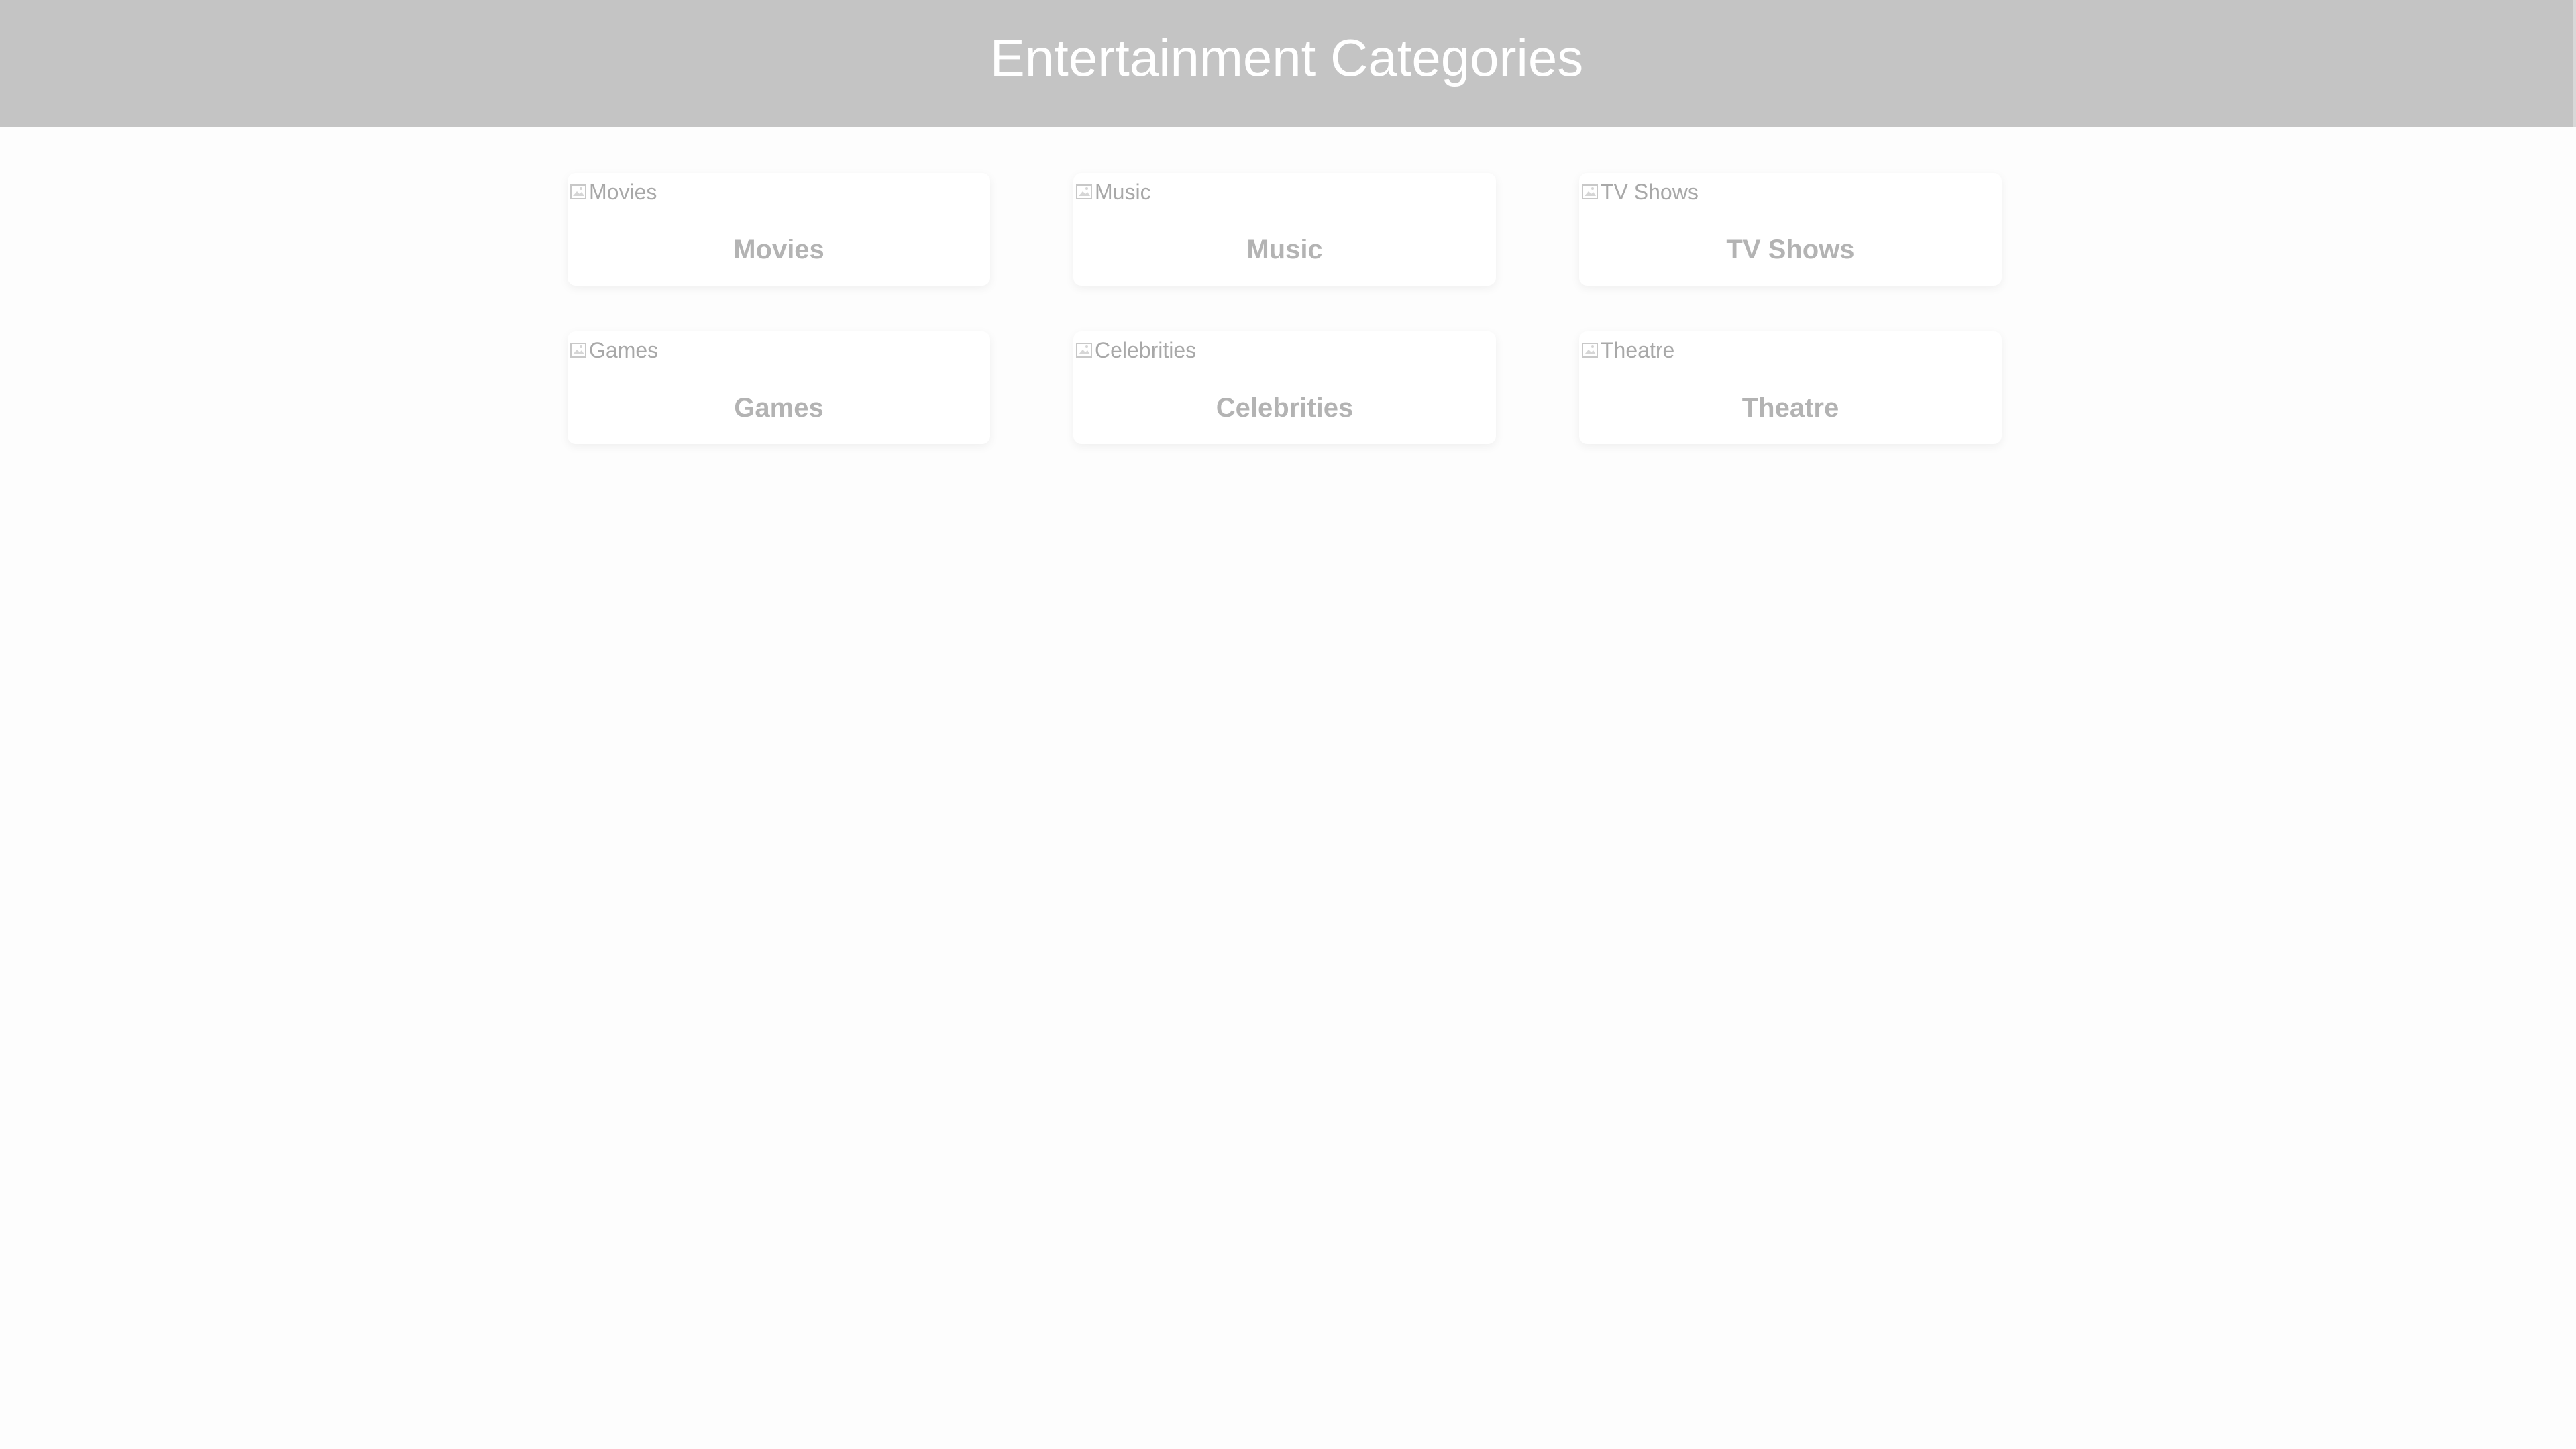 This screenshot has height=1449, width=2576. I want to click on image-alt-text: Movies, so click(623, 191).